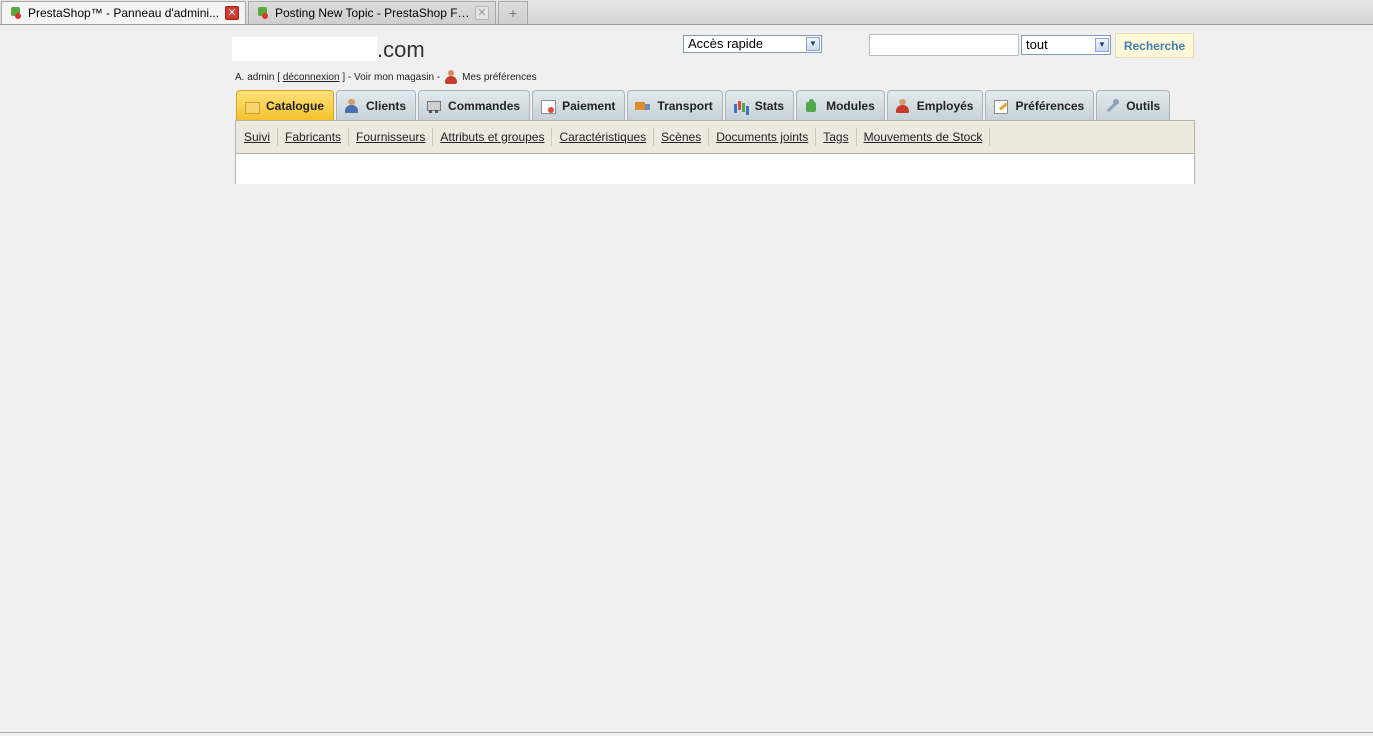 Image resolution: width=1373 pixels, height=736 pixels. What do you see at coordinates (1154, 45) in the screenshot?
I see `search-button: Recherche` at bounding box center [1154, 45].